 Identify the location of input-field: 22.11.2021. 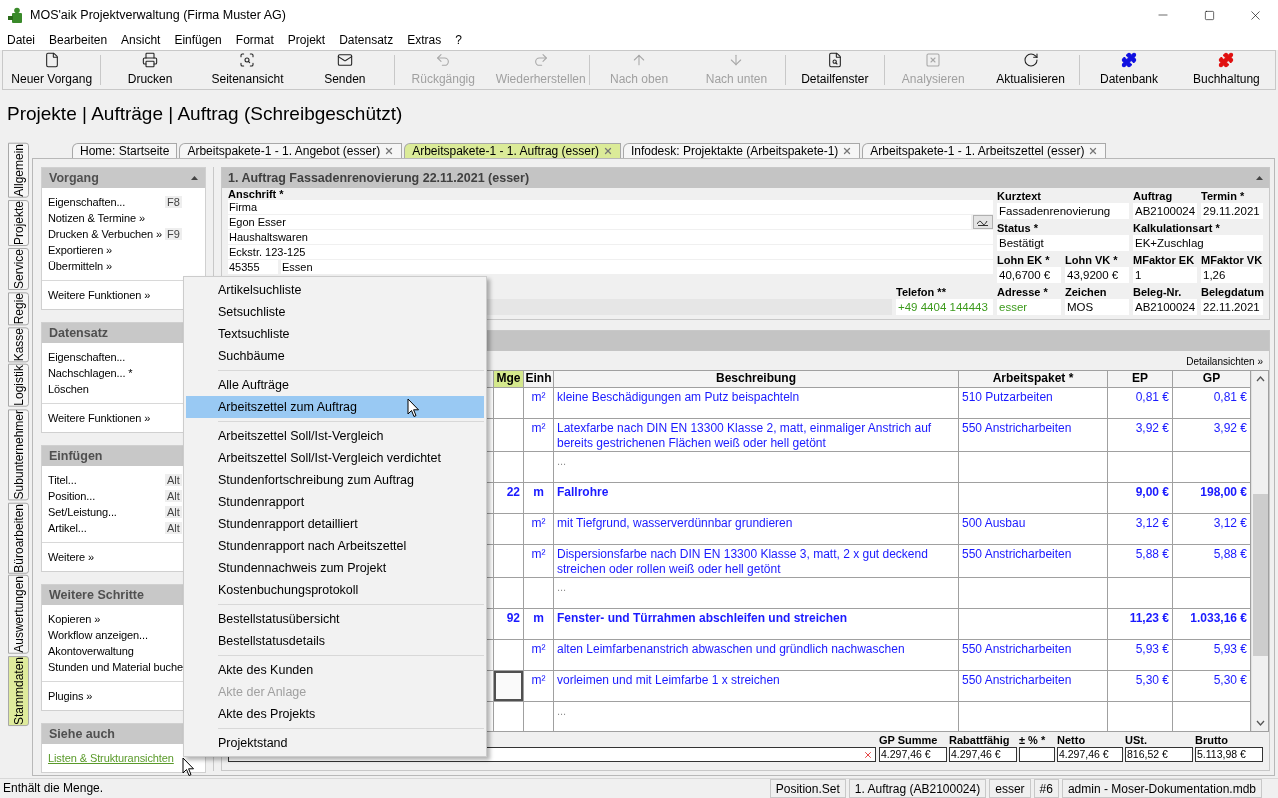
(1232, 307).